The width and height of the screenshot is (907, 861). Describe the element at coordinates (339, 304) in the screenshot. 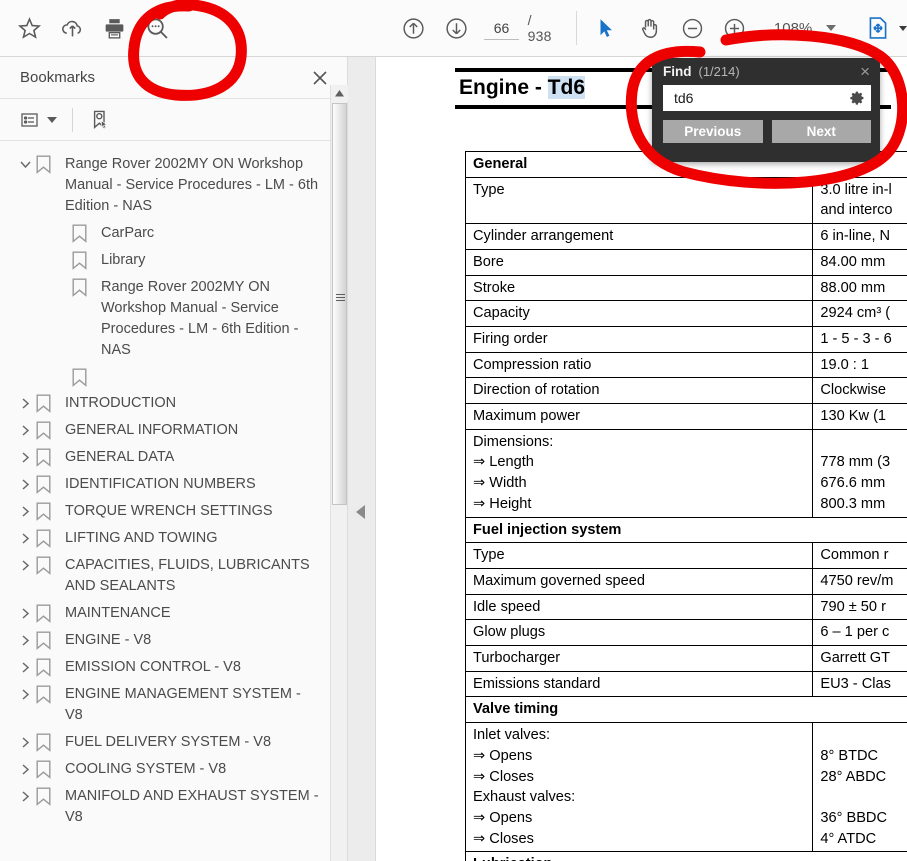

I see `scrollbar-thumb` at that location.